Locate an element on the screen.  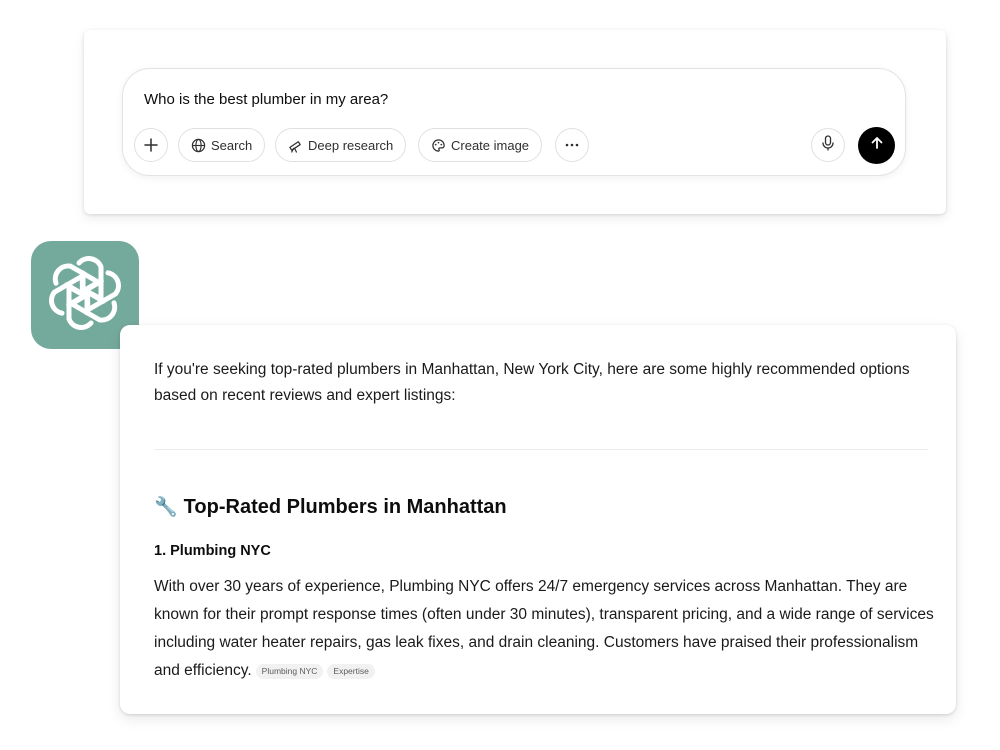
add-button is located at coordinates (151, 145).